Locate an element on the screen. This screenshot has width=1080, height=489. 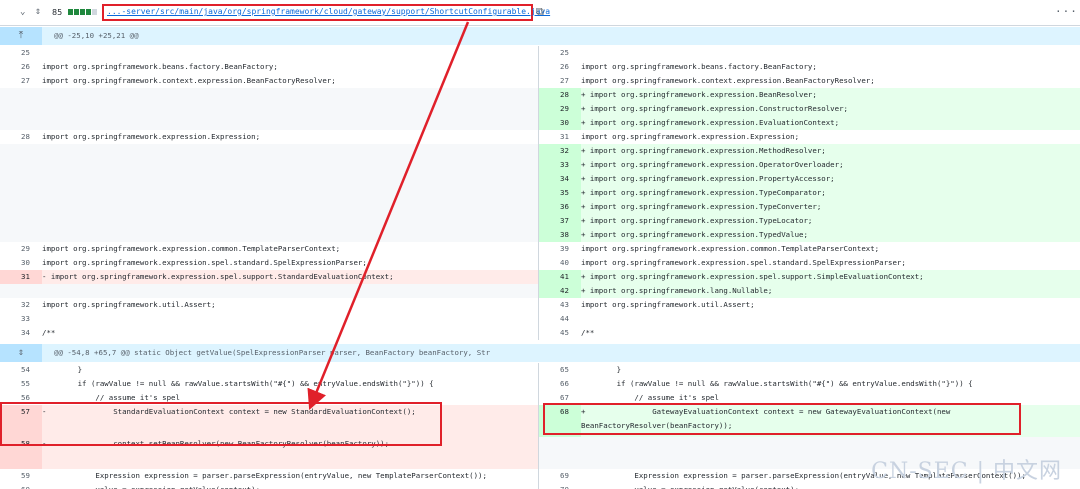
copy-icon: ⧉ is located at coordinates (540, 12).